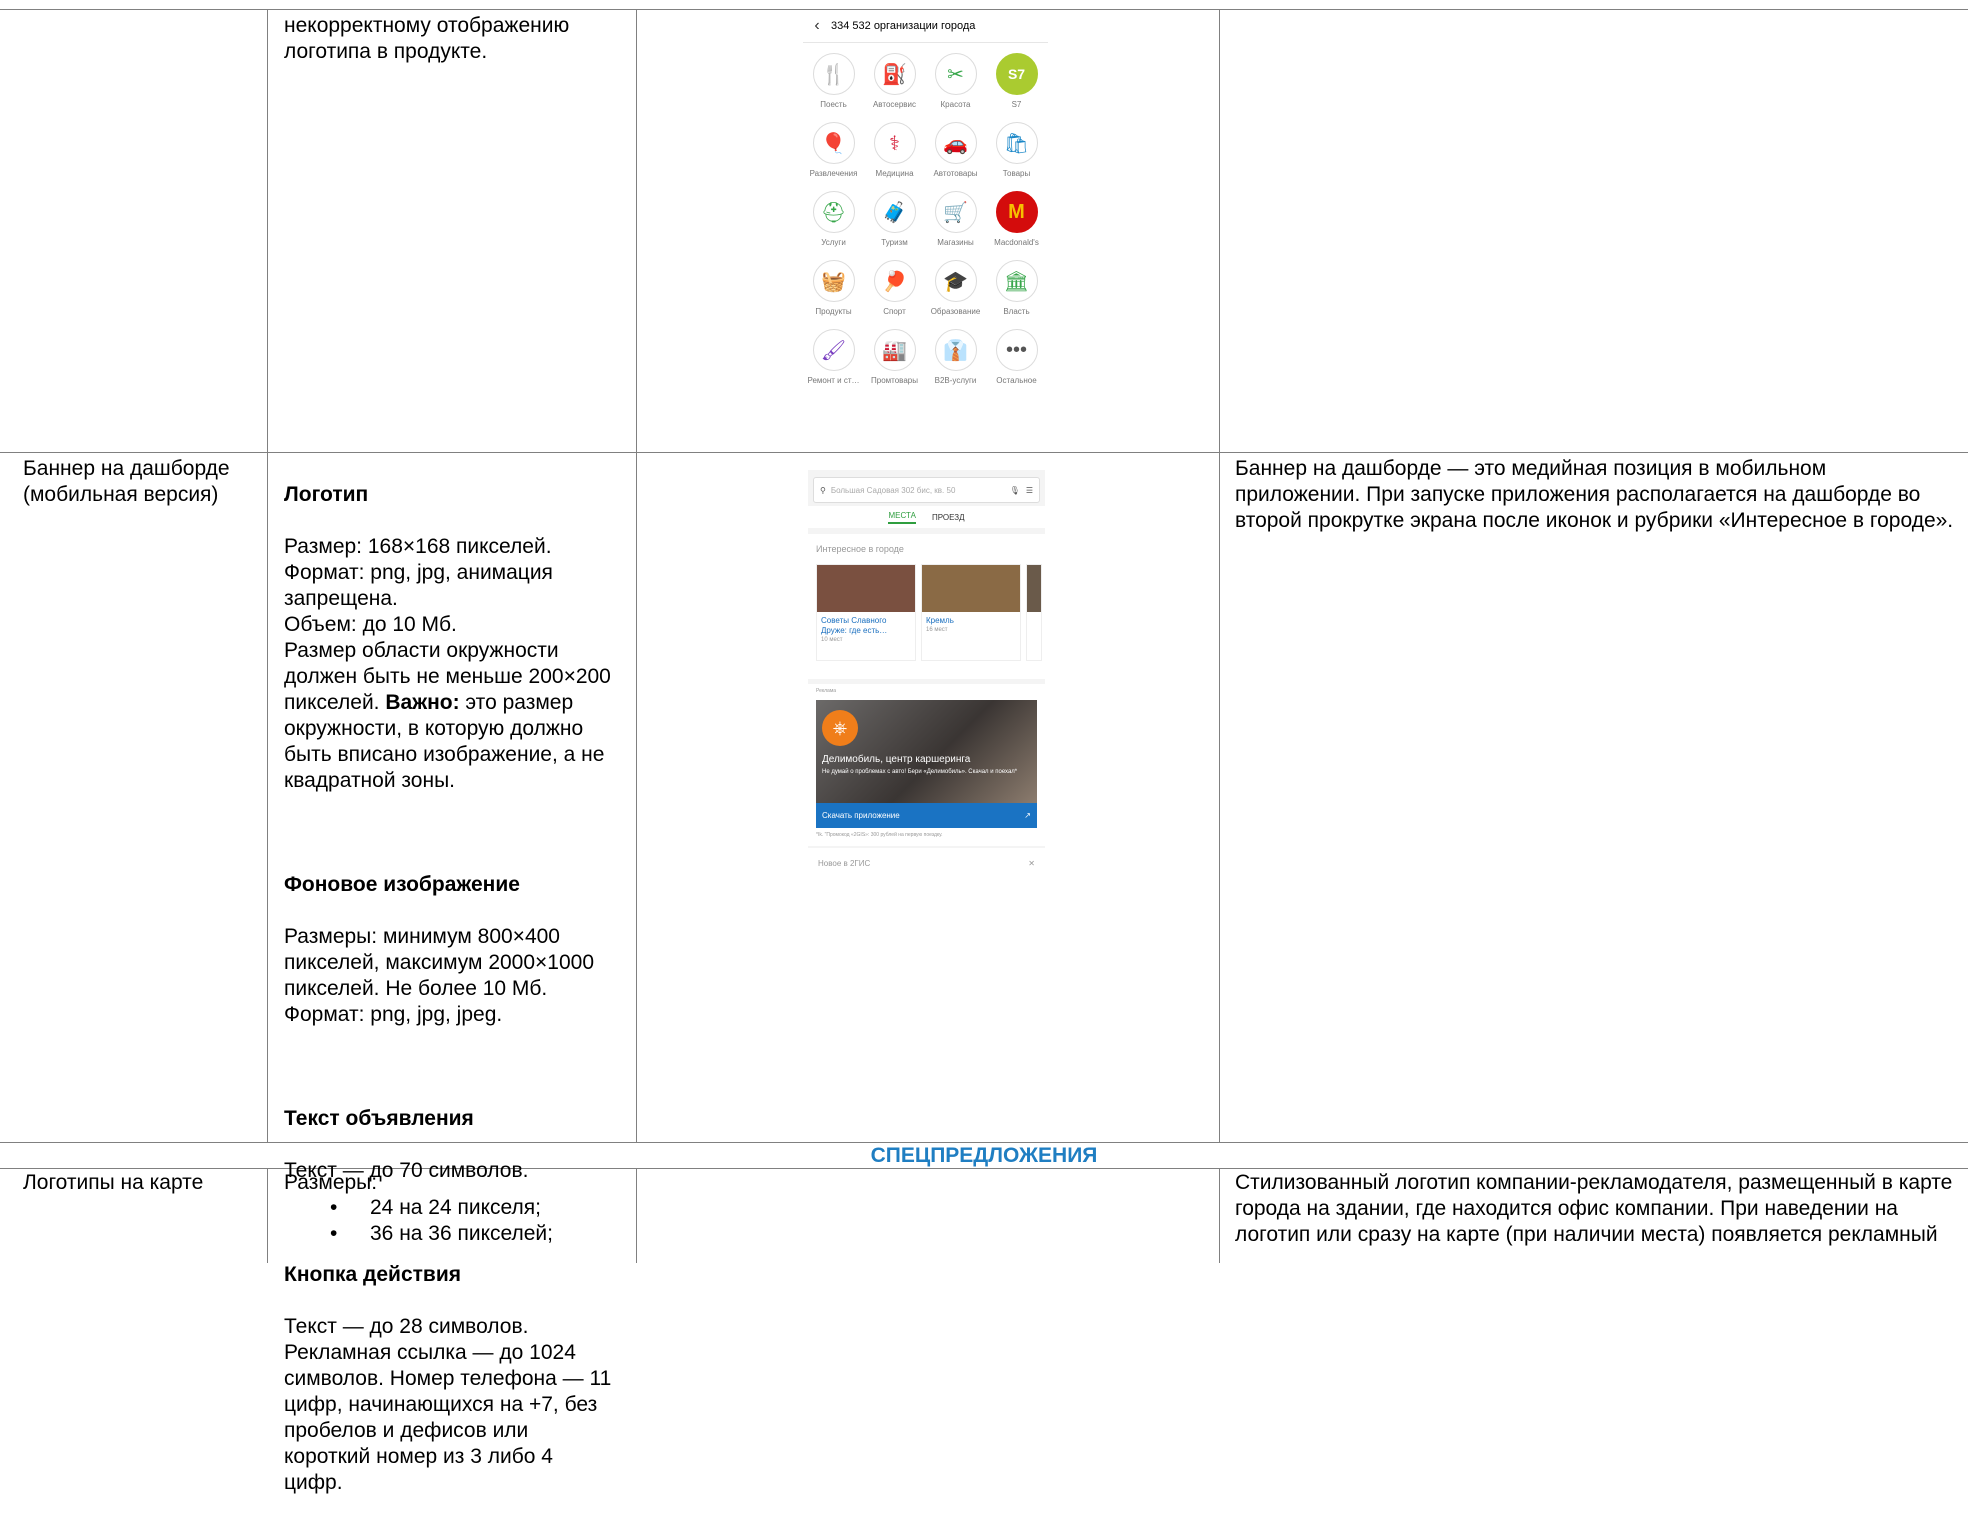 The width and height of the screenshot is (1968, 1522). Describe the element at coordinates (955, 143) in the screenshot. I see `rubric-icon: 🚗` at that location.